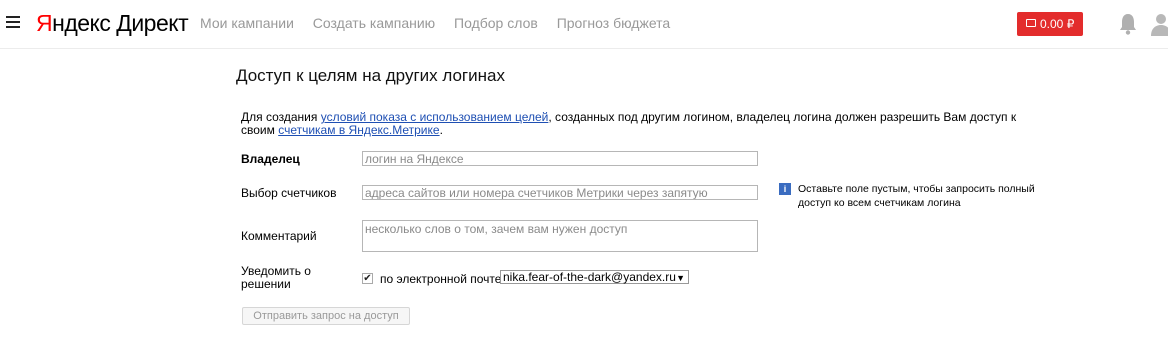  Describe the element at coordinates (441, 279) in the screenshot. I see `notify-email-label: по электронной почте` at that location.